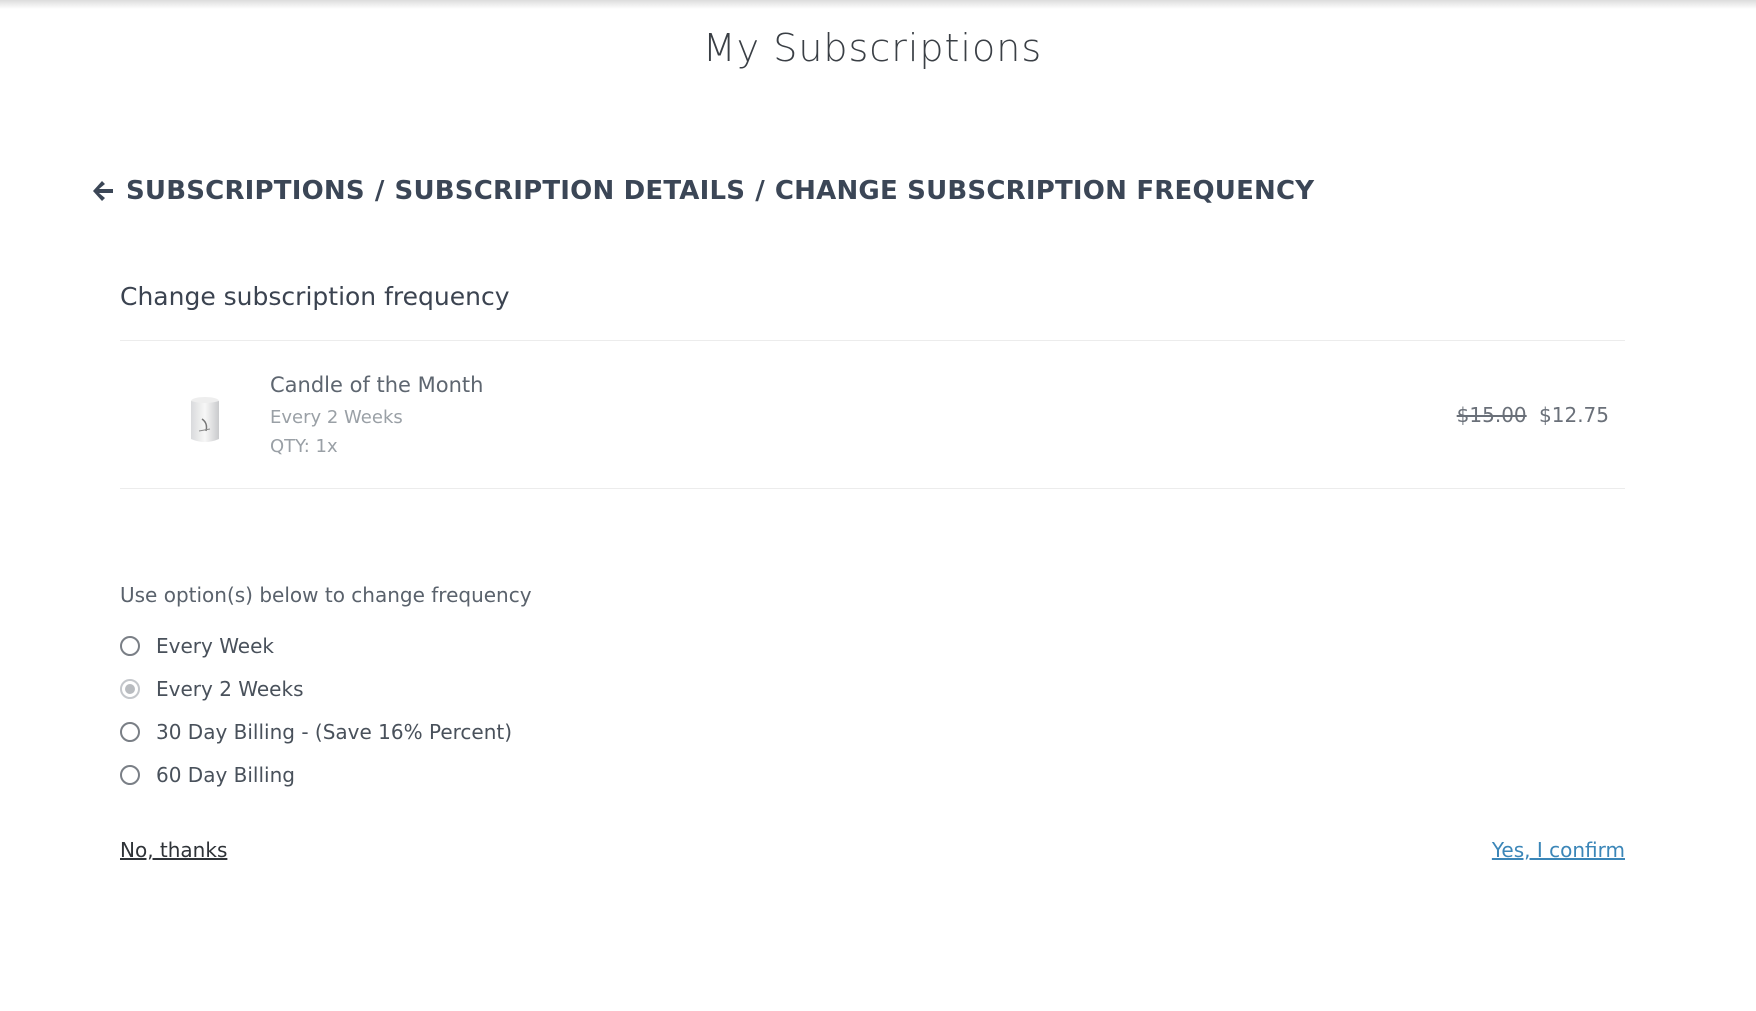  I want to click on option-label: Every Week, so click(215, 645).